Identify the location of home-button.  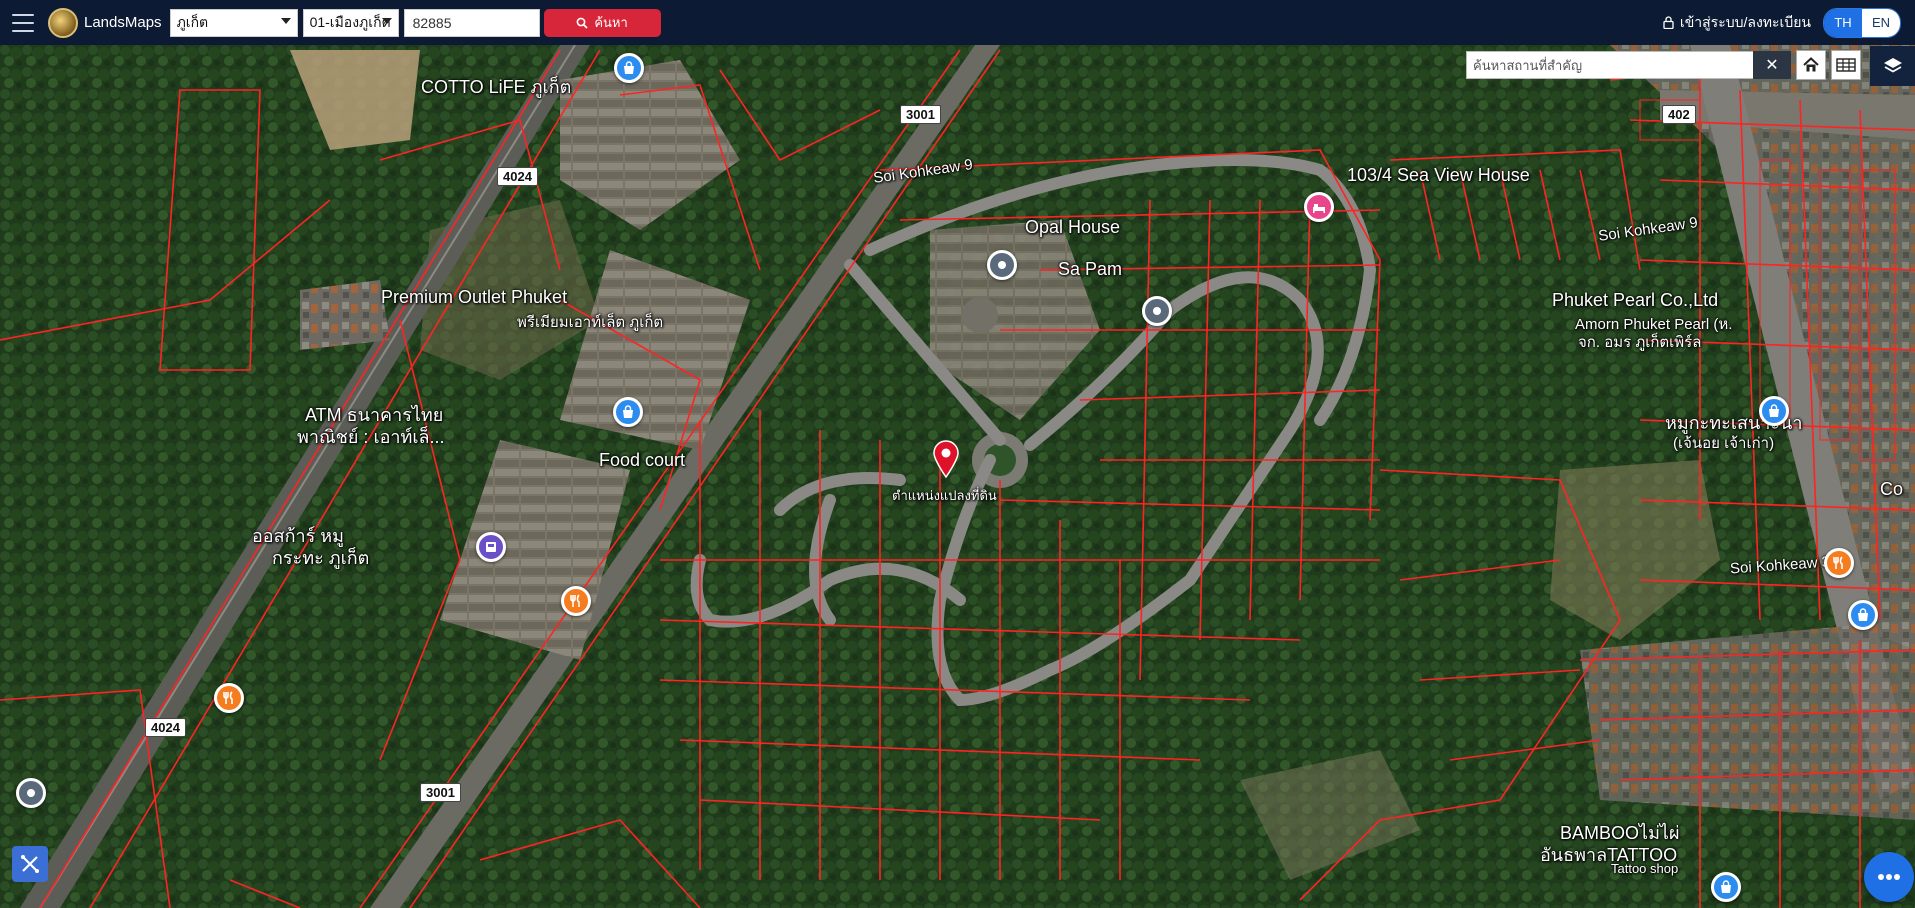
(1811, 65).